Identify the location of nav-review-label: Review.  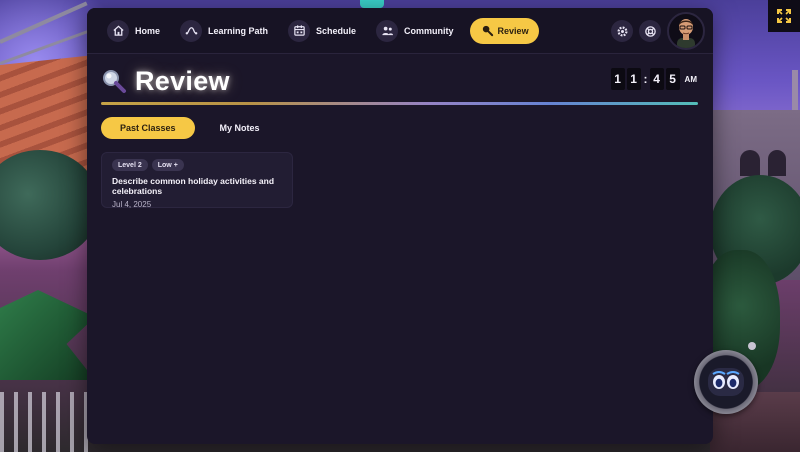
(513, 30).